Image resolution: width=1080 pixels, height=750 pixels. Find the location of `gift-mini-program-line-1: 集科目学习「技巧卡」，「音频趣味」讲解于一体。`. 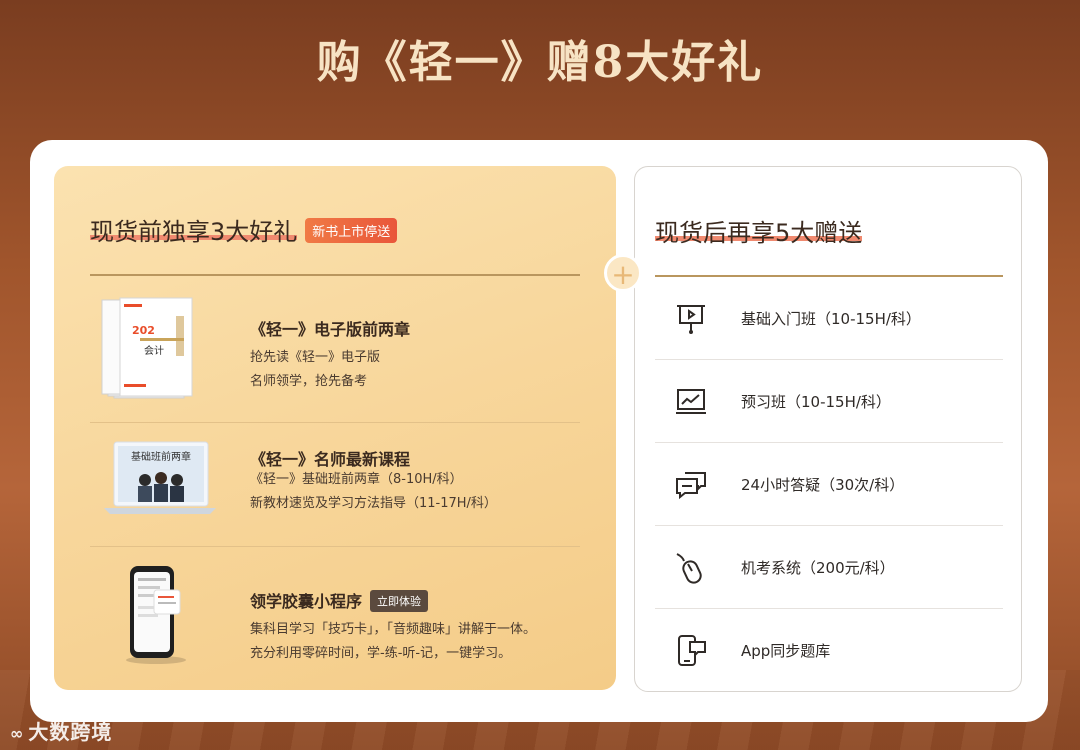

gift-mini-program-line-1: 集科目学习「技巧卡」，「音频趣味」讲解于一体。 is located at coordinates (393, 629).